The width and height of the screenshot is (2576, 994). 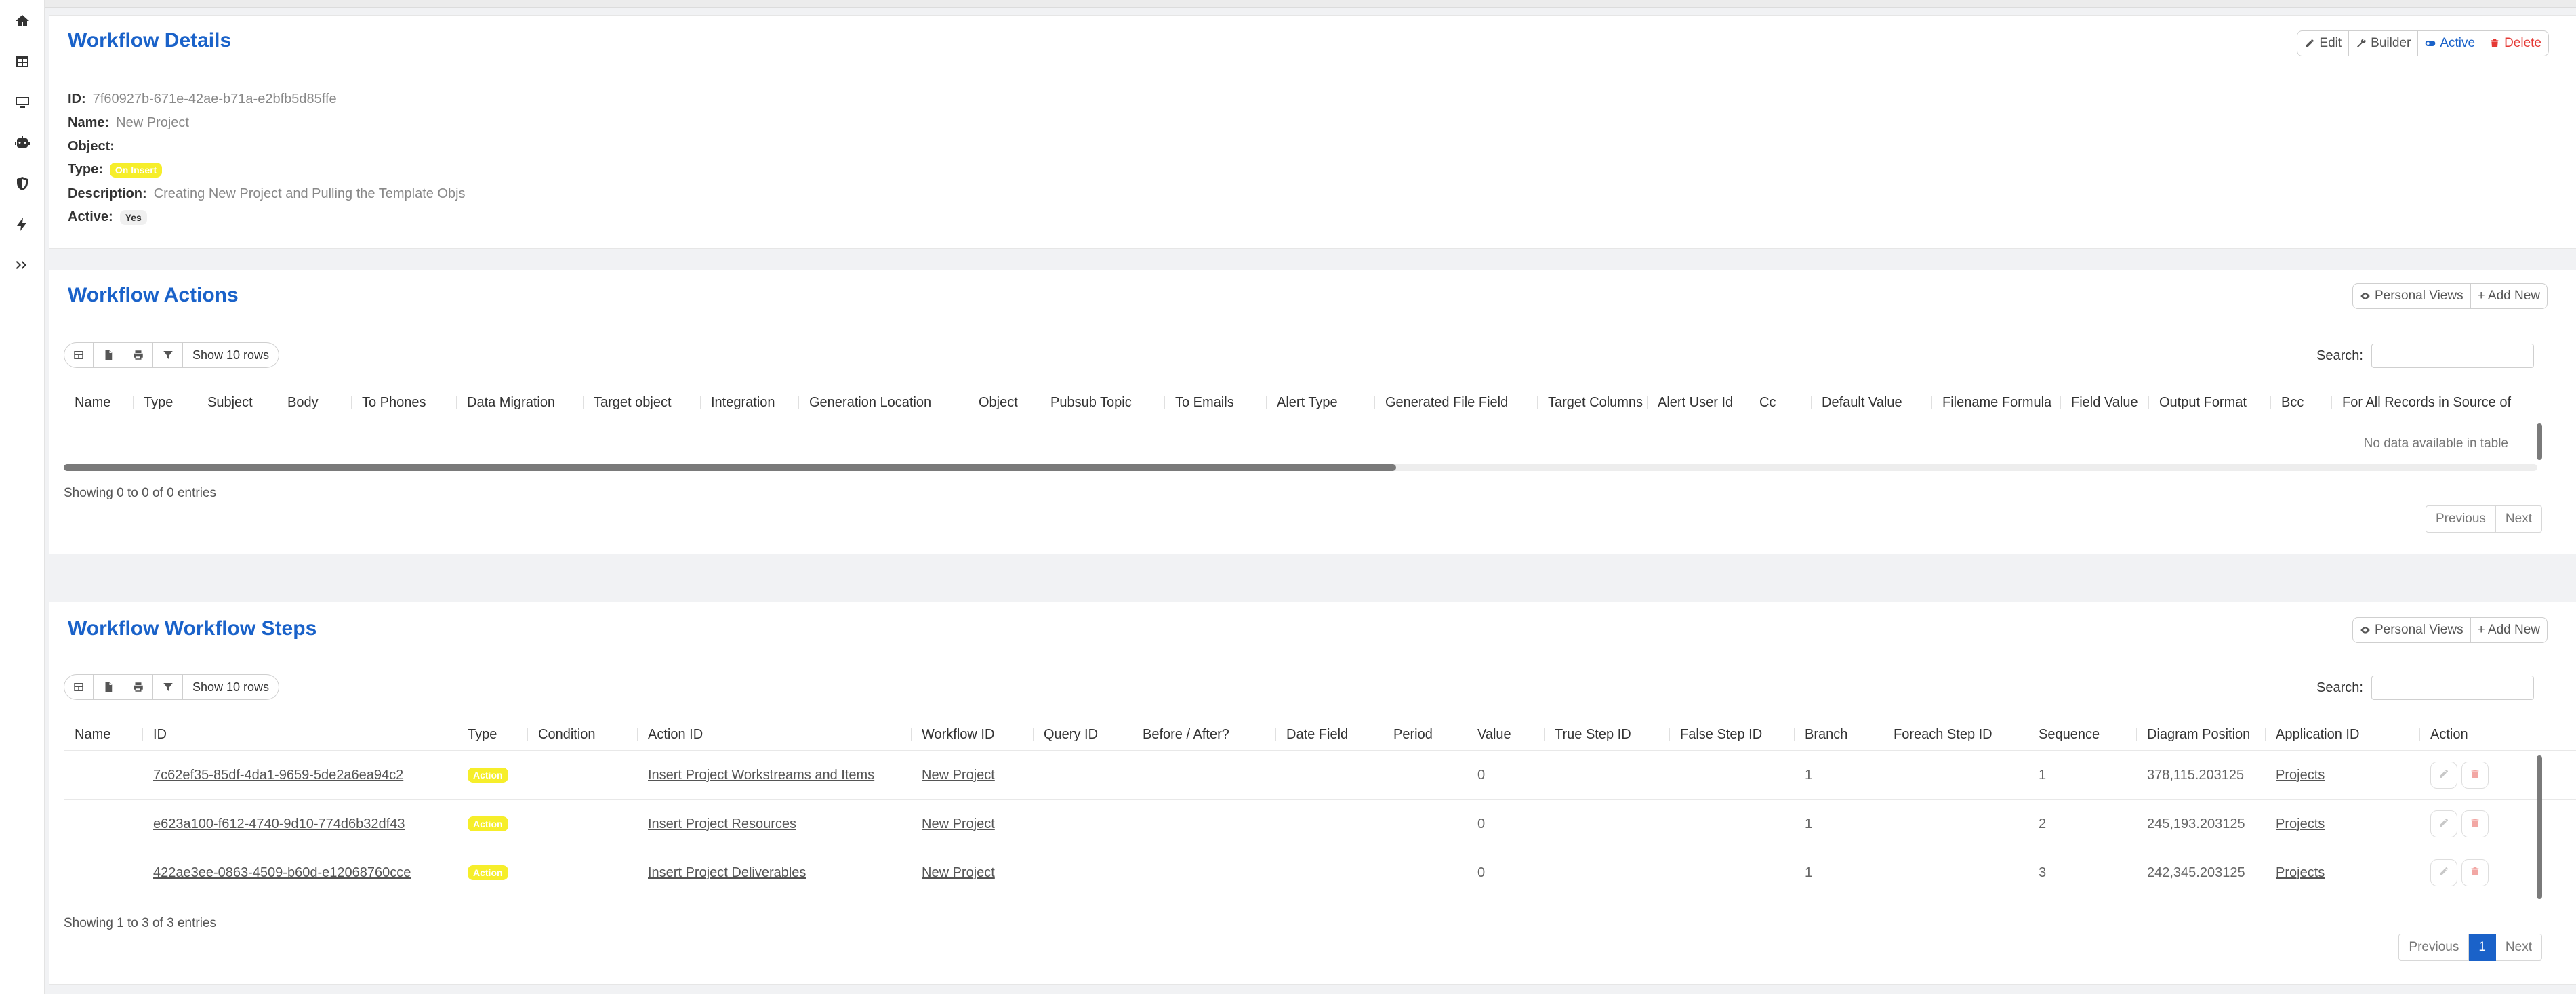 What do you see at coordinates (1186, 734) in the screenshot?
I see `steps-header-before-after: Before / After?` at bounding box center [1186, 734].